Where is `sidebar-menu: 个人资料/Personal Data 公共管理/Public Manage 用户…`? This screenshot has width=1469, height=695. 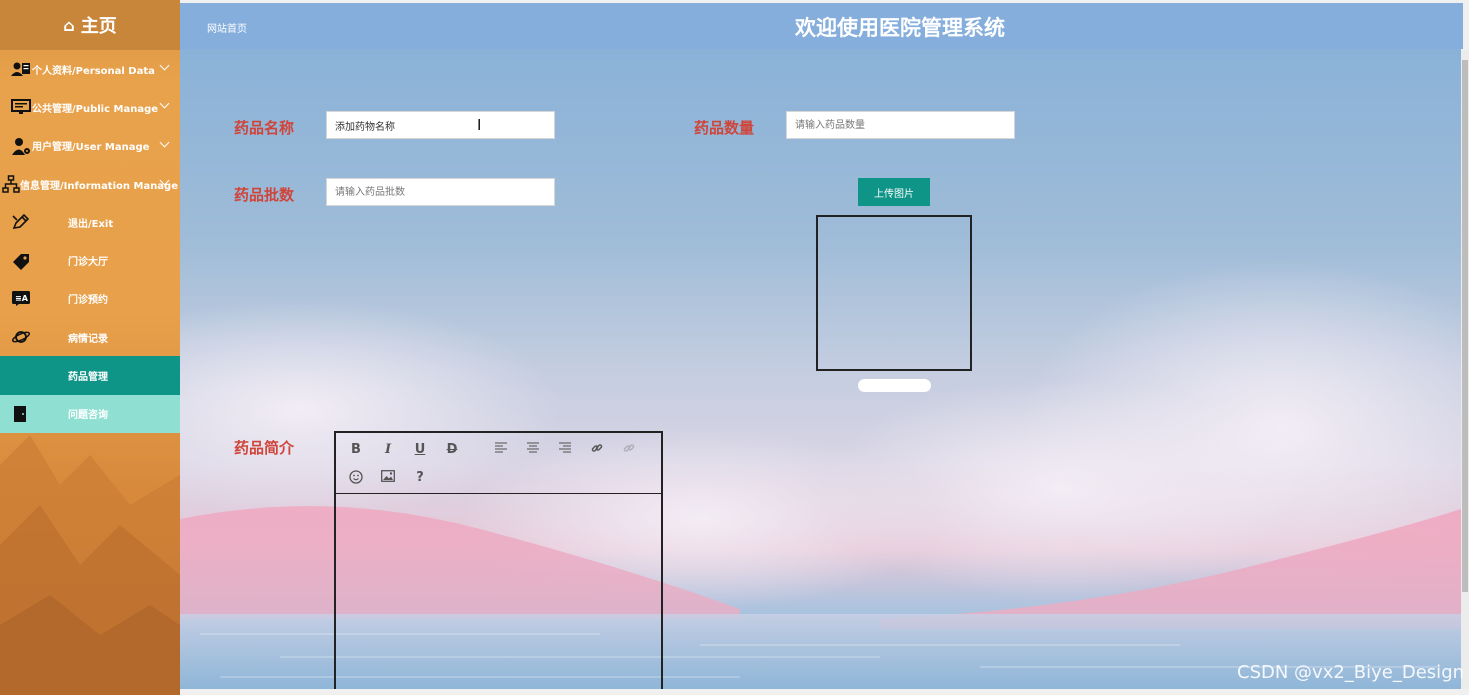 sidebar-menu: 个人资料/Personal Data 公共管理/Public Manage 用户… is located at coordinates (90, 241).